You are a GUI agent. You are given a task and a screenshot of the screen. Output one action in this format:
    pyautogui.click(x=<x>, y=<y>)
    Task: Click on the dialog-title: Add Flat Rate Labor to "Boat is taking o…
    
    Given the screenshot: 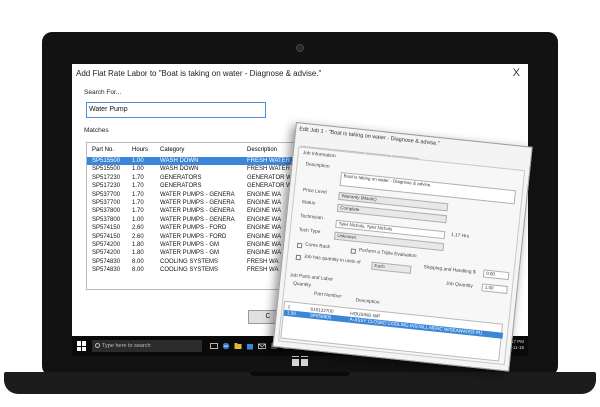 What is the action you would take?
    pyautogui.click(x=199, y=73)
    